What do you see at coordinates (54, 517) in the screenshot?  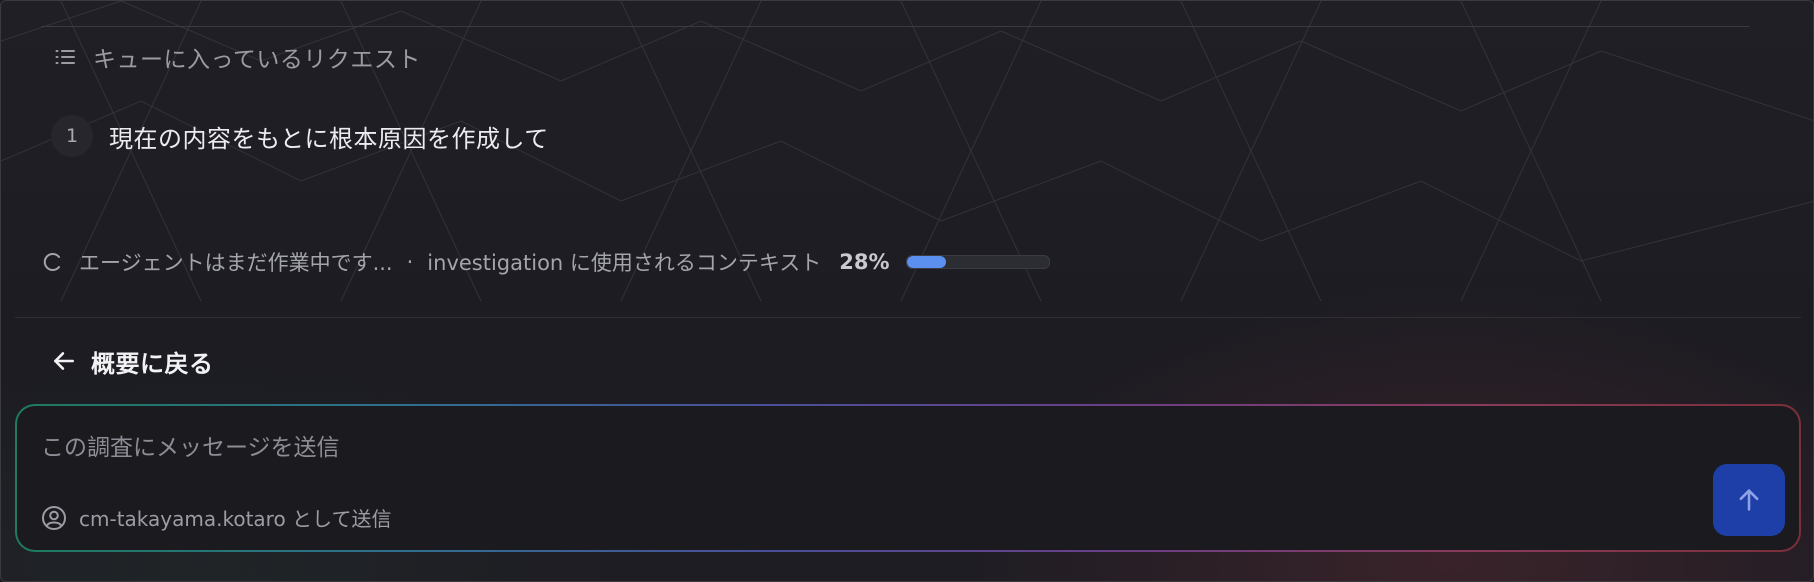 I see `user-circle-icon` at bounding box center [54, 517].